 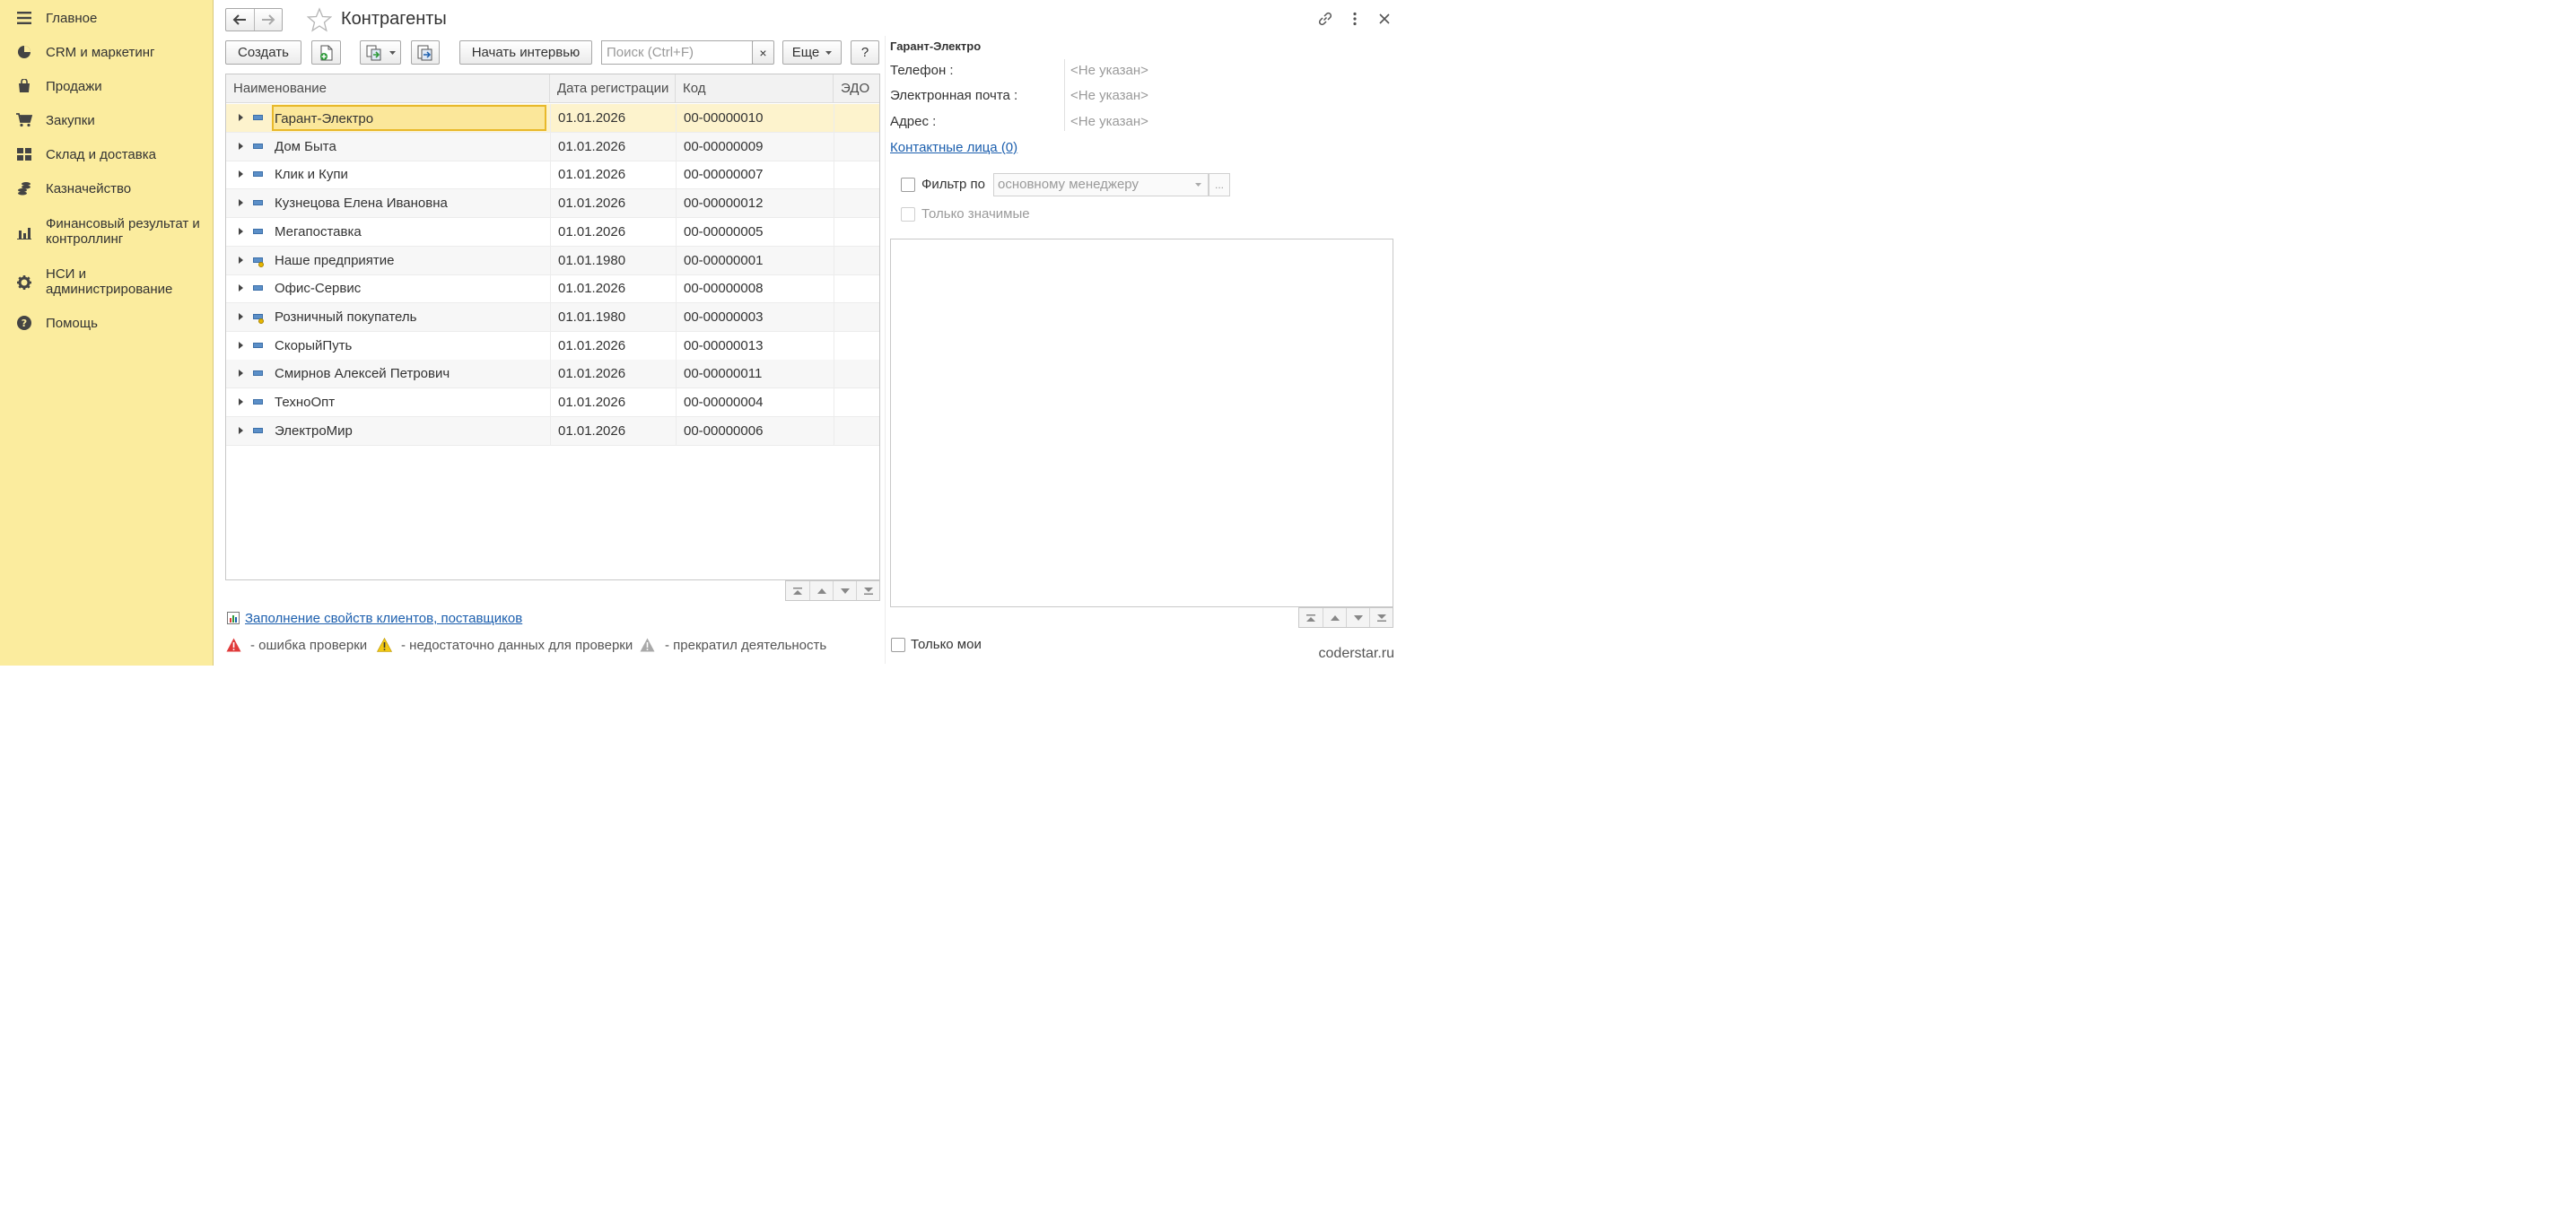 I want to click on pie-chart-icon, so click(x=24, y=52).